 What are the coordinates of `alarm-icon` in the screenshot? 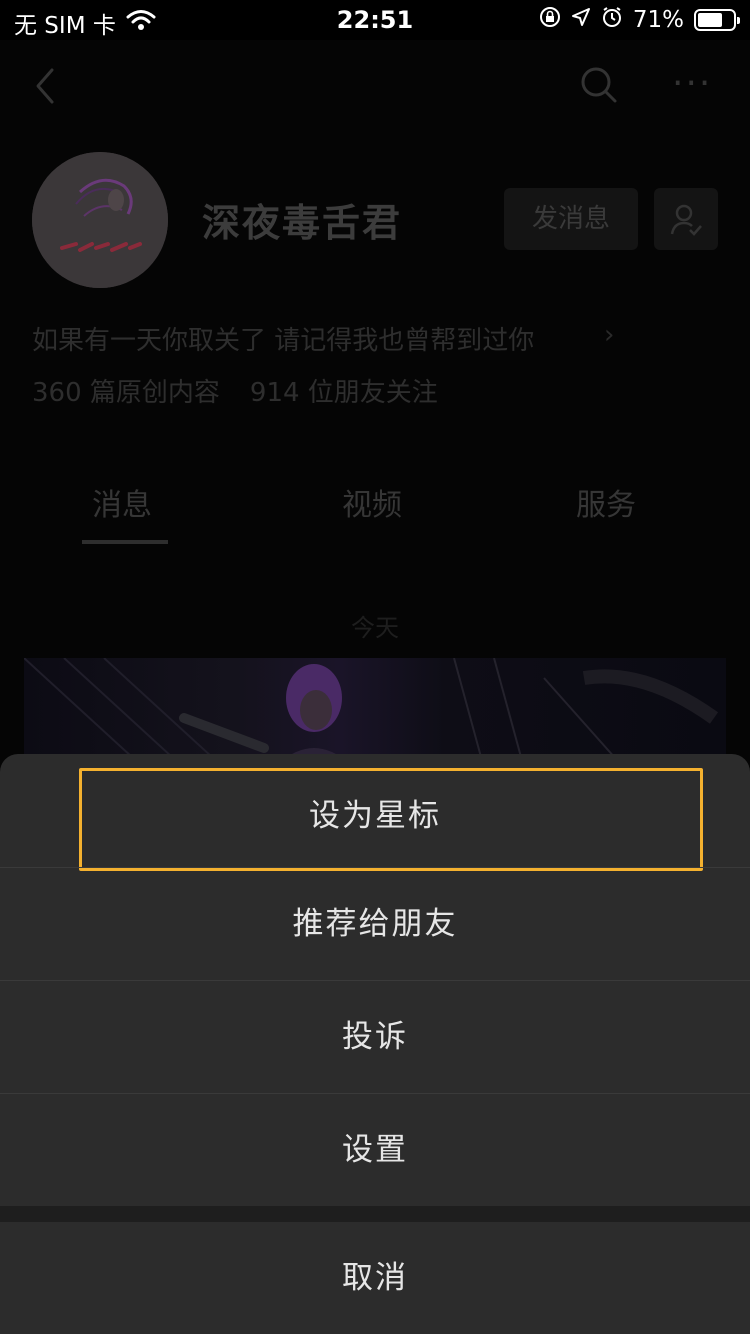 It's located at (612, 20).